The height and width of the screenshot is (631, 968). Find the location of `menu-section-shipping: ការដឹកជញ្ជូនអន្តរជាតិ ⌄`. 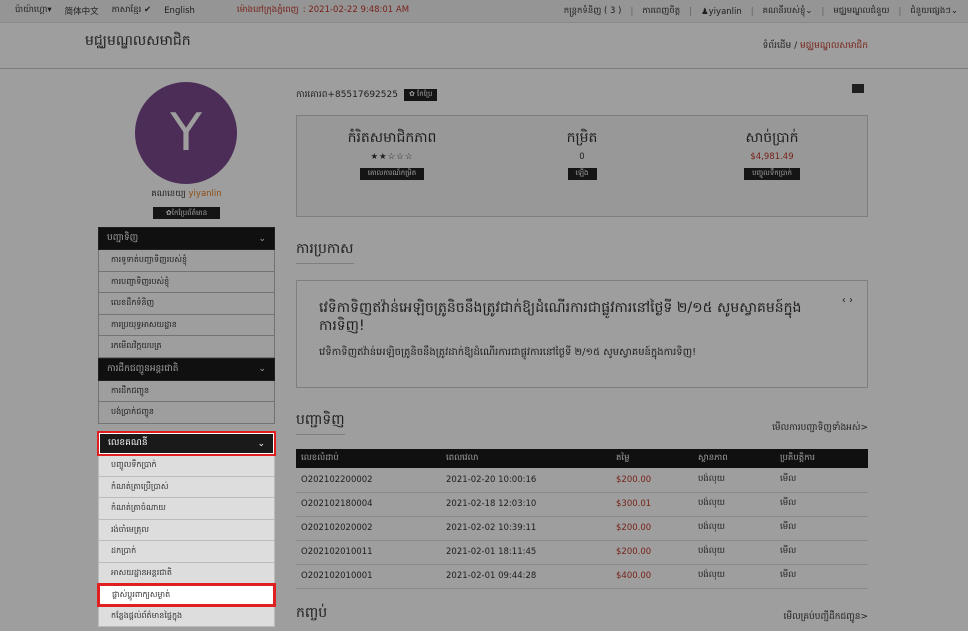

menu-section-shipping: ការដឹកជញ្ជូនអន្តរជាតិ ⌄ is located at coordinates (186, 369).